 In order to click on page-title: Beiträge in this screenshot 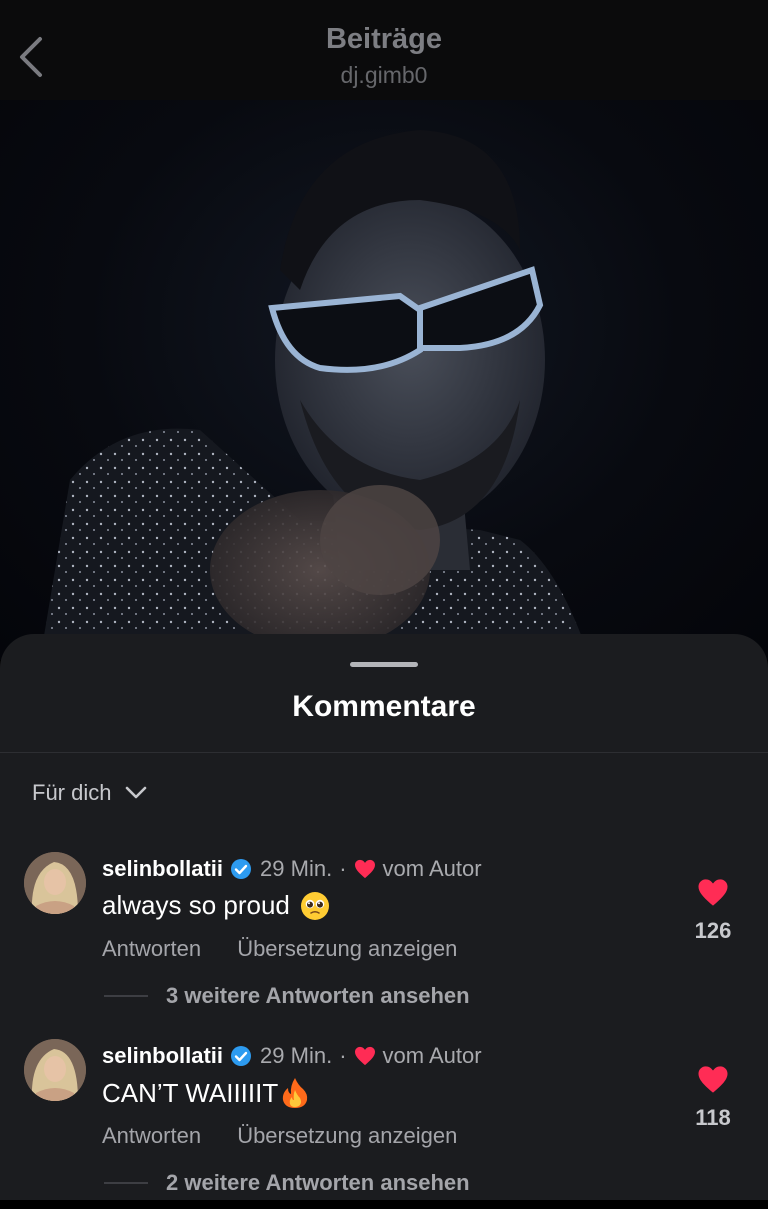, I will do `click(384, 39)`.